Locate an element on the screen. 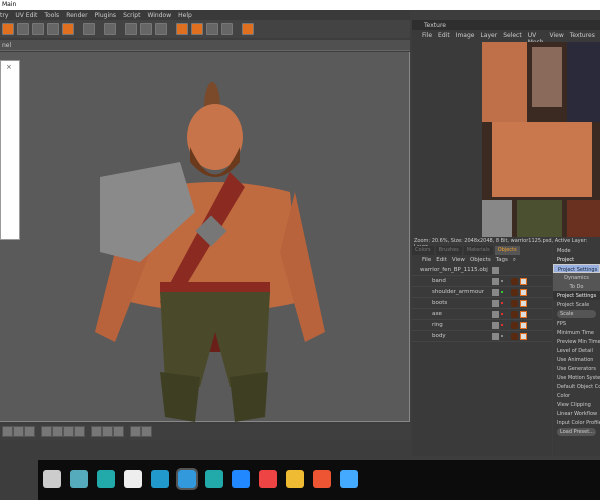  obj-menu-item: View is located at coordinates (458, 260).